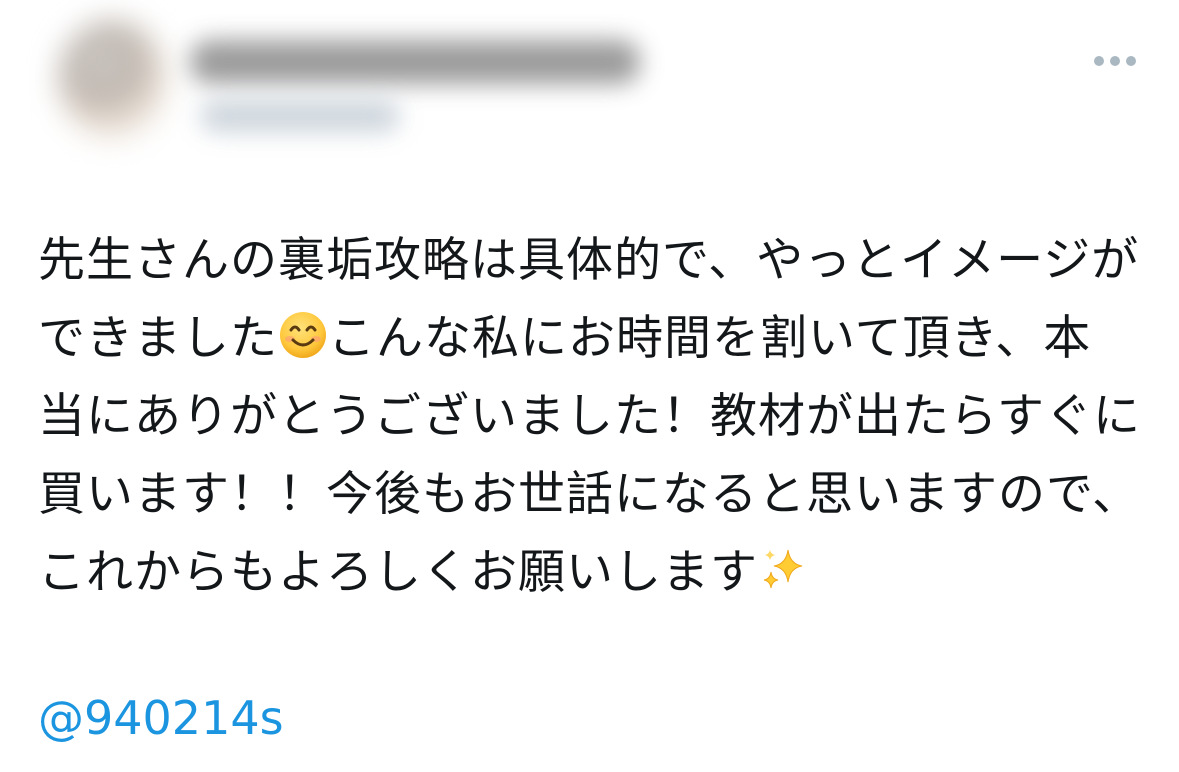  Describe the element at coordinates (398, 572) in the screenshot. I see `tweet-text-segment: これからもよろしくお願いします` at that location.